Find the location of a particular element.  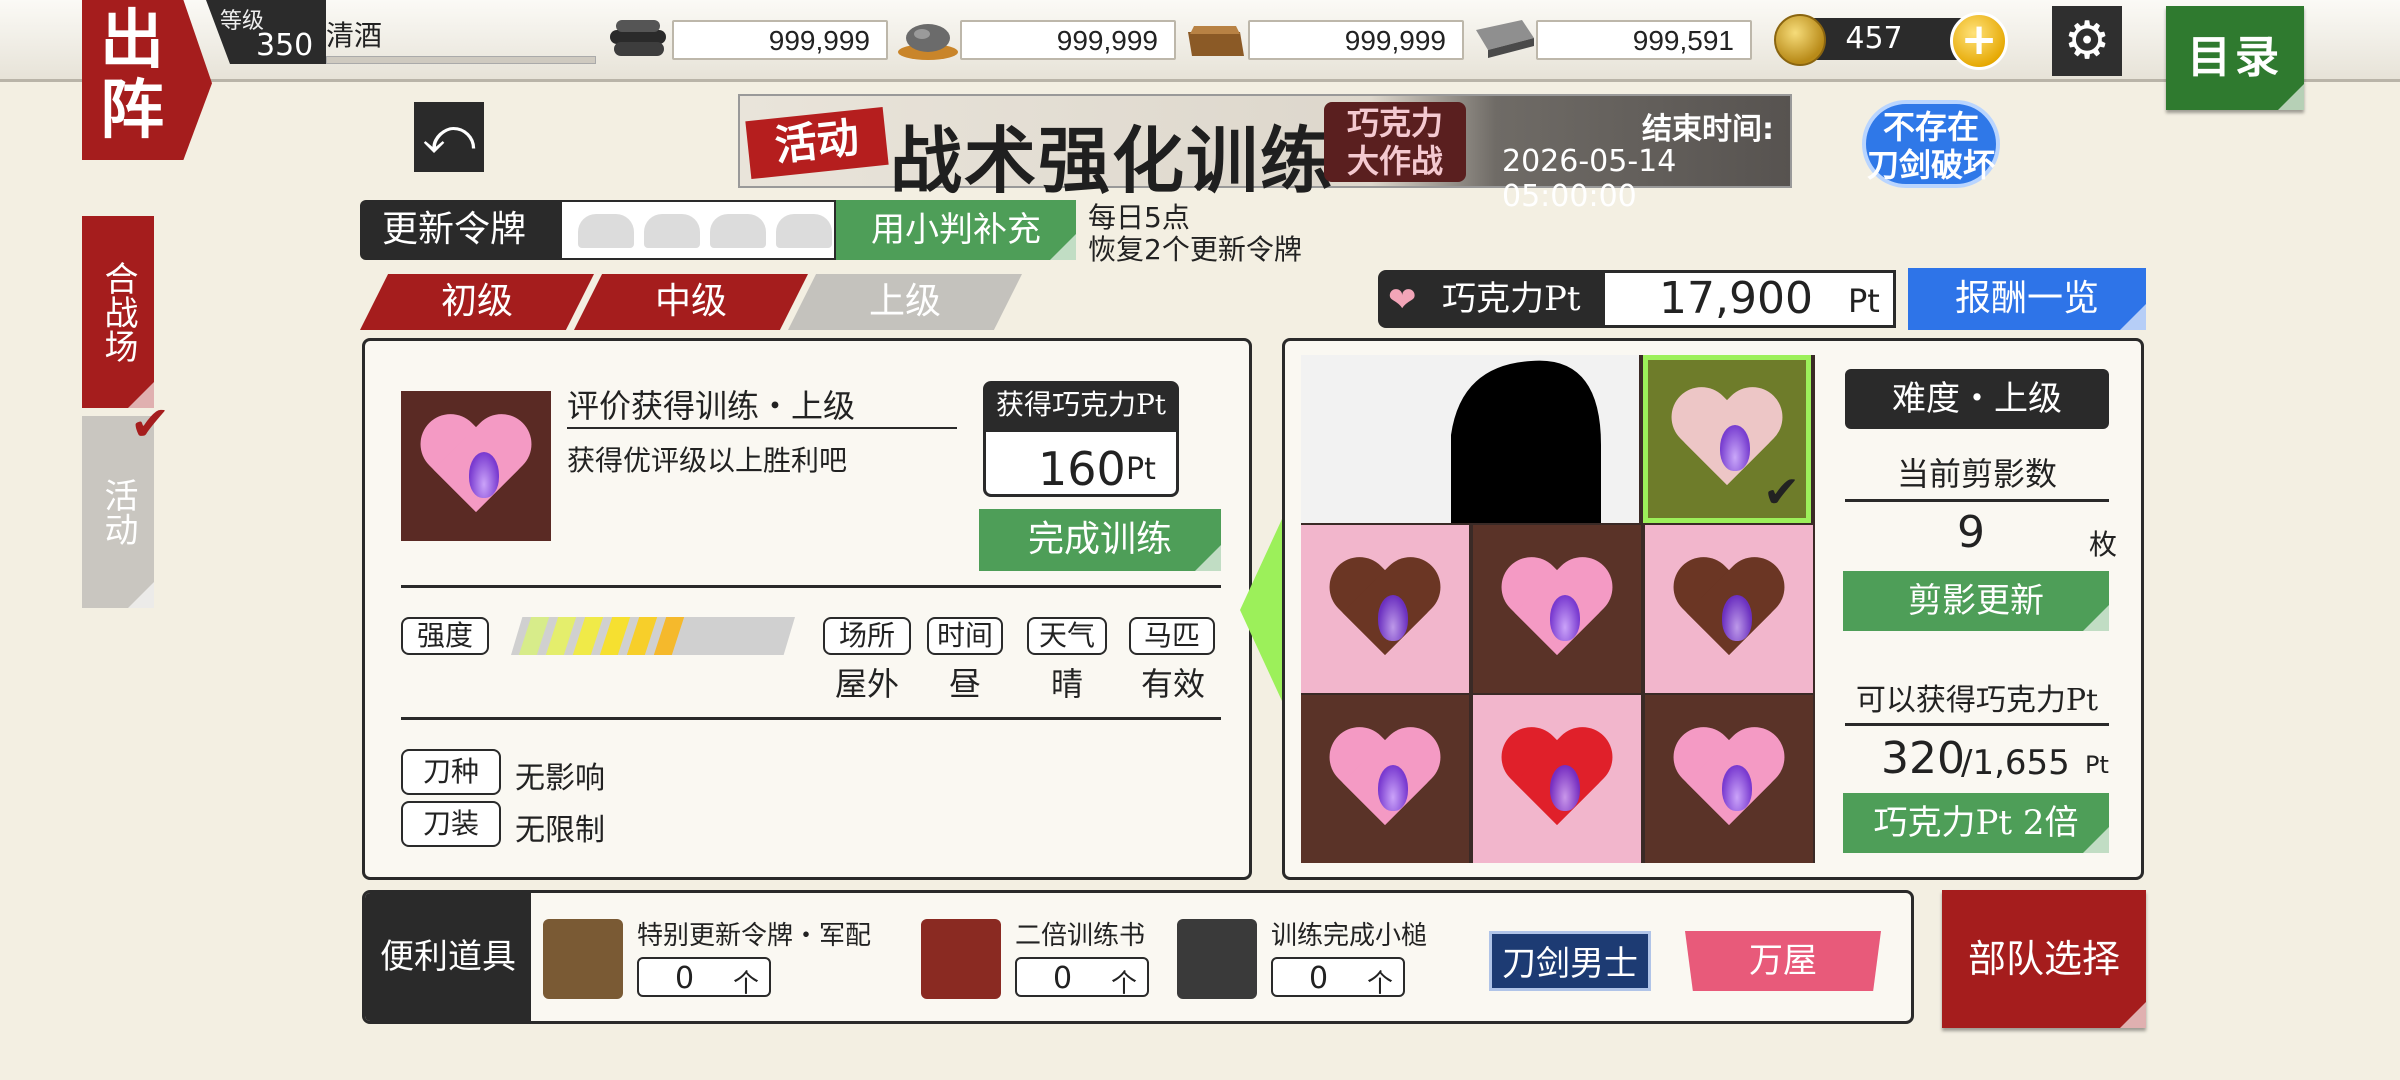

silhouette-count-value: 9 is located at coordinates (1971, 532).